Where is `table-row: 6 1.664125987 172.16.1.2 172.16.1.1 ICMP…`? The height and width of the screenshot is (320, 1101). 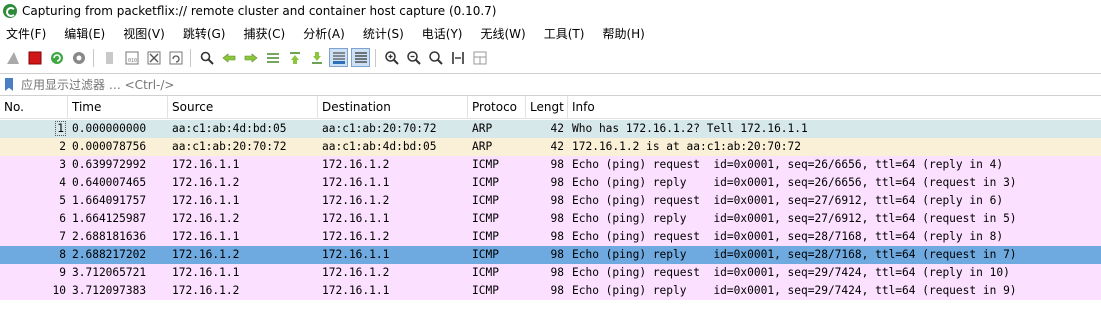 table-row: 6 1.664125987 172.16.1.2 172.16.1.1 ICMP… is located at coordinates (550, 219).